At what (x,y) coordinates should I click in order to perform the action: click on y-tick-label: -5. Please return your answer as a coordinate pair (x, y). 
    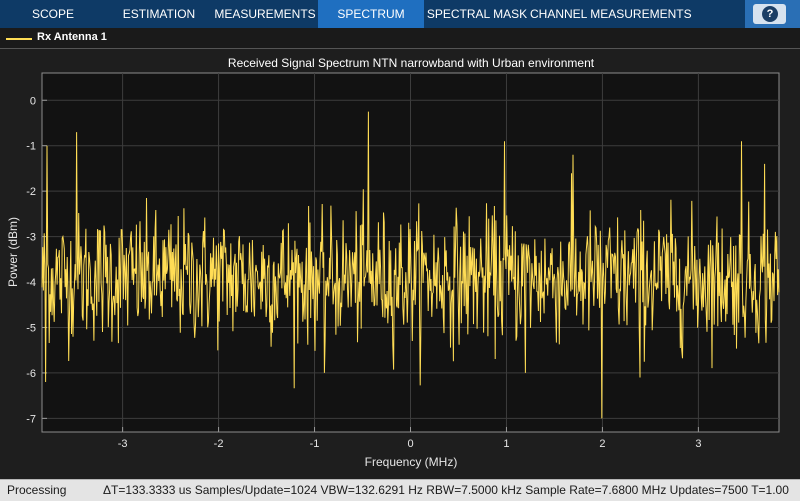
    Looking at the image, I should click on (31, 328).